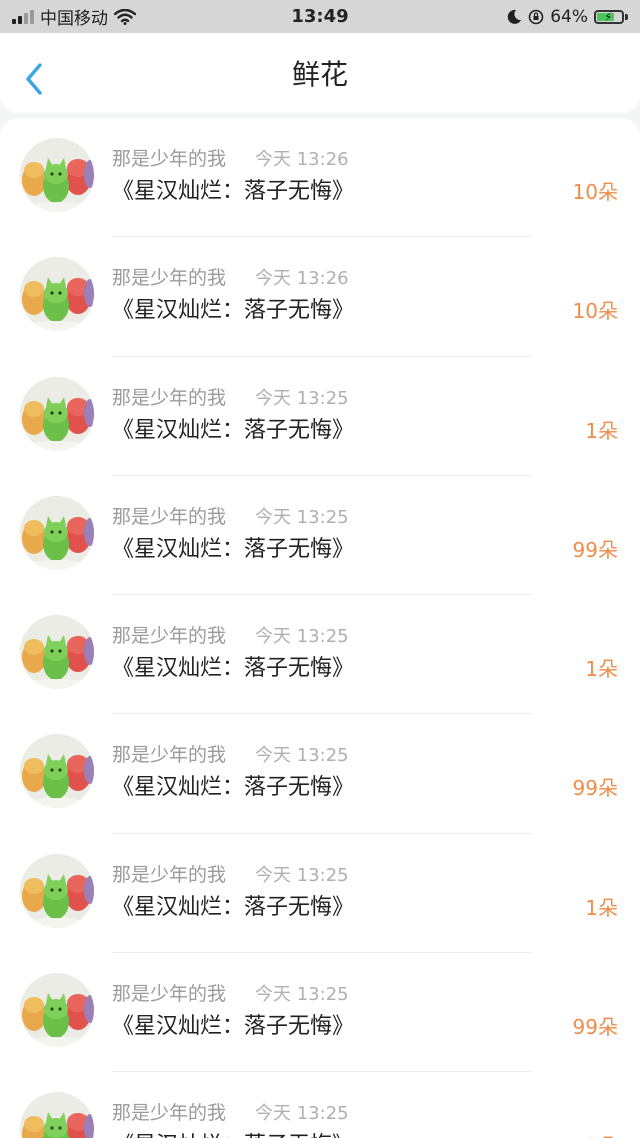 The height and width of the screenshot is (1138, 640). What do you see at coordinates (611, 16) in the screenshot?
I see `battery-icon: ⚡` at bounding box center [611, 16].